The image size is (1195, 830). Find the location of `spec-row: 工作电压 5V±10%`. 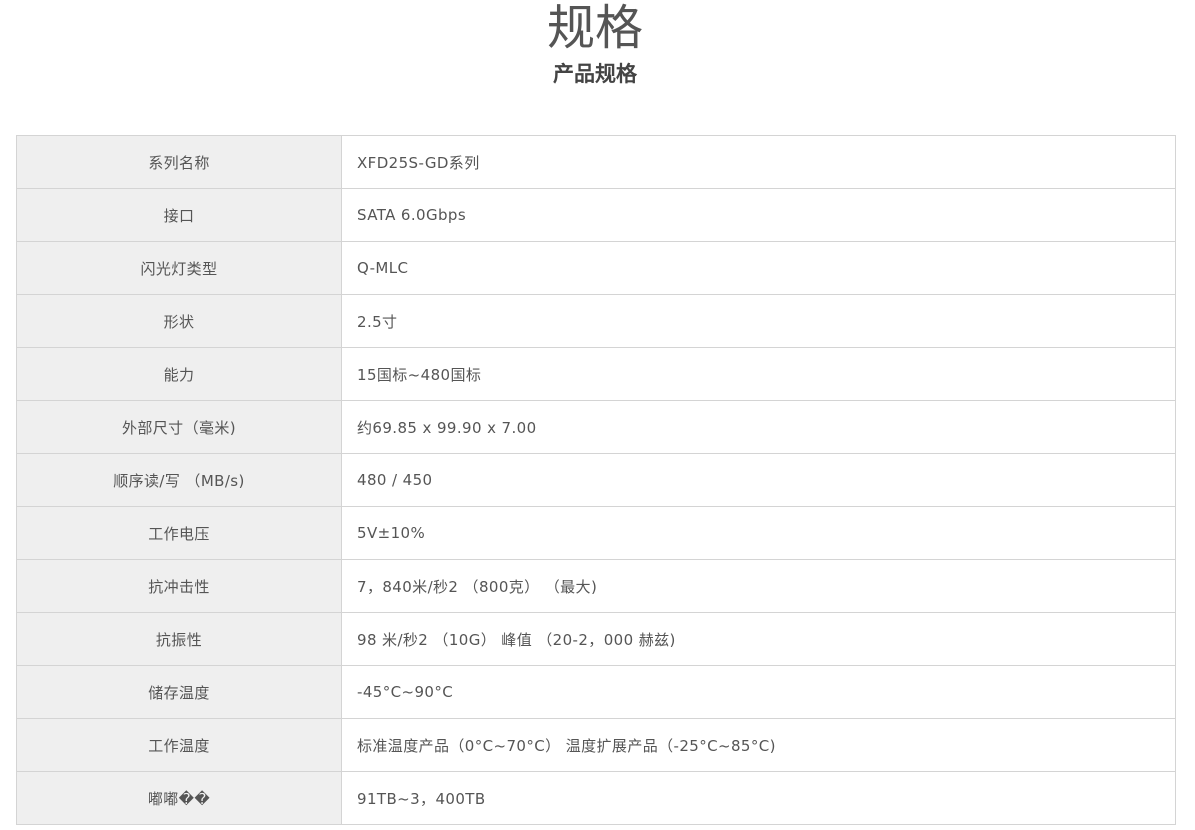

spec-row: 工作电压 5V±10% is located at coordinates (596, 533).